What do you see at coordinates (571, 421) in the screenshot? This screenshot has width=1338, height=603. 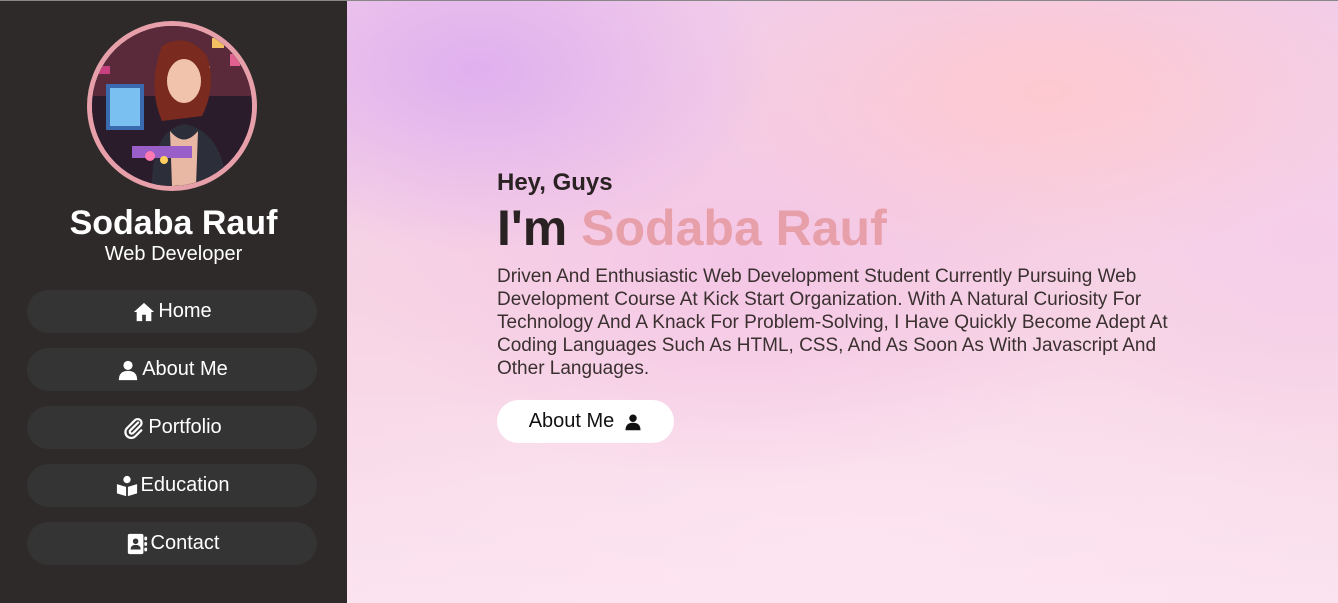 I see `about-me-button-label: About Me` at bounding box center [571, 421].